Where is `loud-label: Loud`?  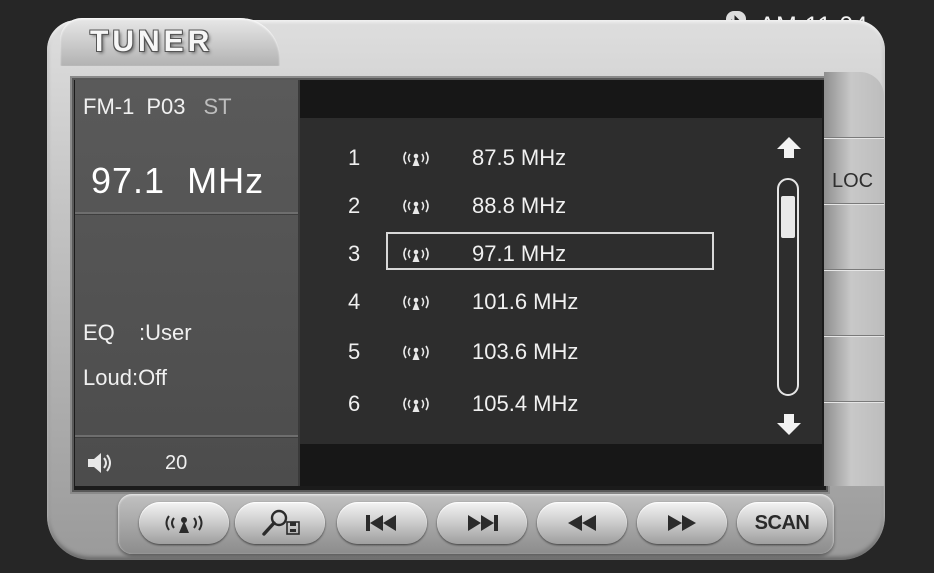
loud-label: Loud is located at coordinates (107, 377).